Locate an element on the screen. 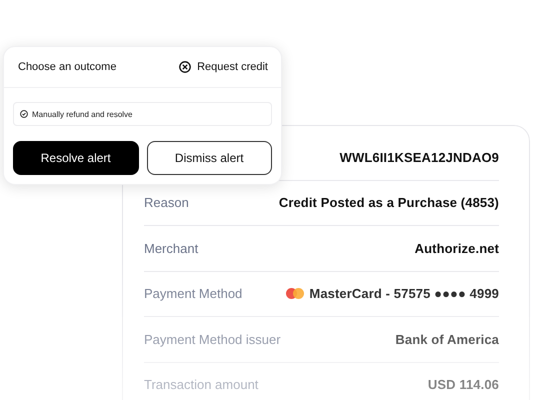  detail-value: MasterCard - 57575 ●●●● 4999 is located at coordinates (404, 294).